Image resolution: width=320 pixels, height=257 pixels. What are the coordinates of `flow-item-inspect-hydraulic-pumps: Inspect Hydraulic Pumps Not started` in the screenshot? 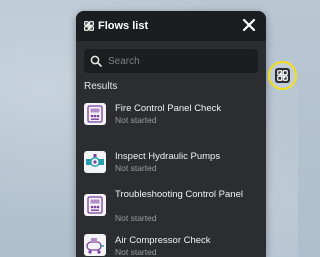 It's located at (171, 162).